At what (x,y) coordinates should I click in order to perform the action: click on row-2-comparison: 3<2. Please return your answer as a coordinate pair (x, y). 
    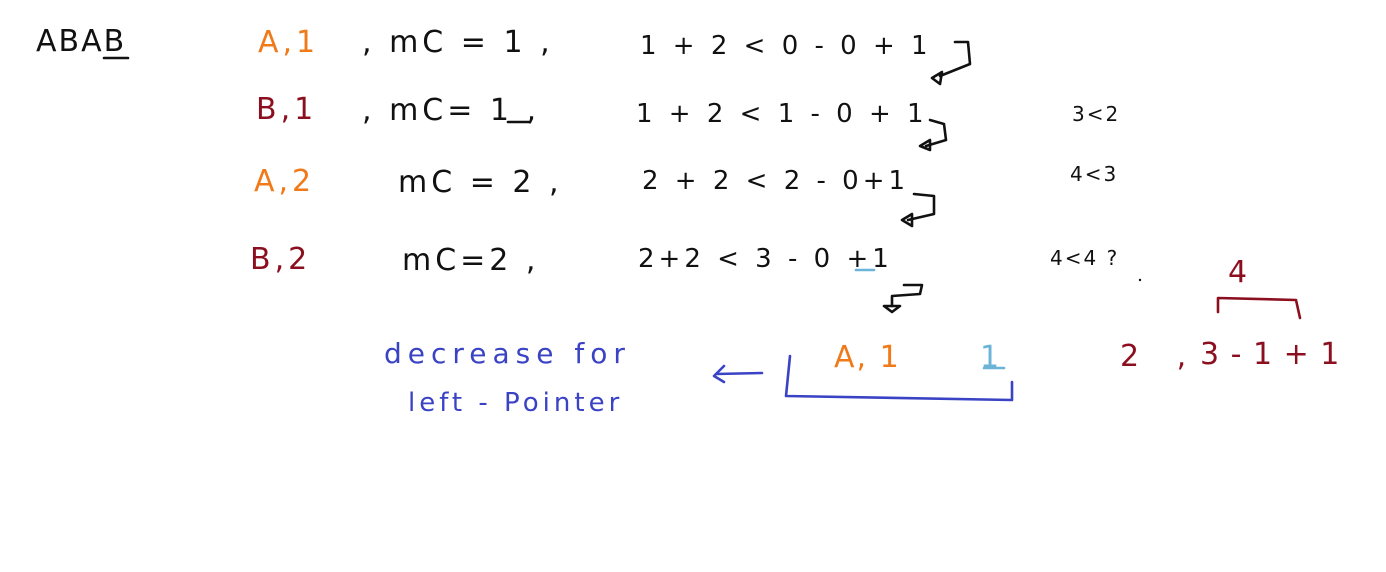
    Looking at the image, I should click on (1096, 114).